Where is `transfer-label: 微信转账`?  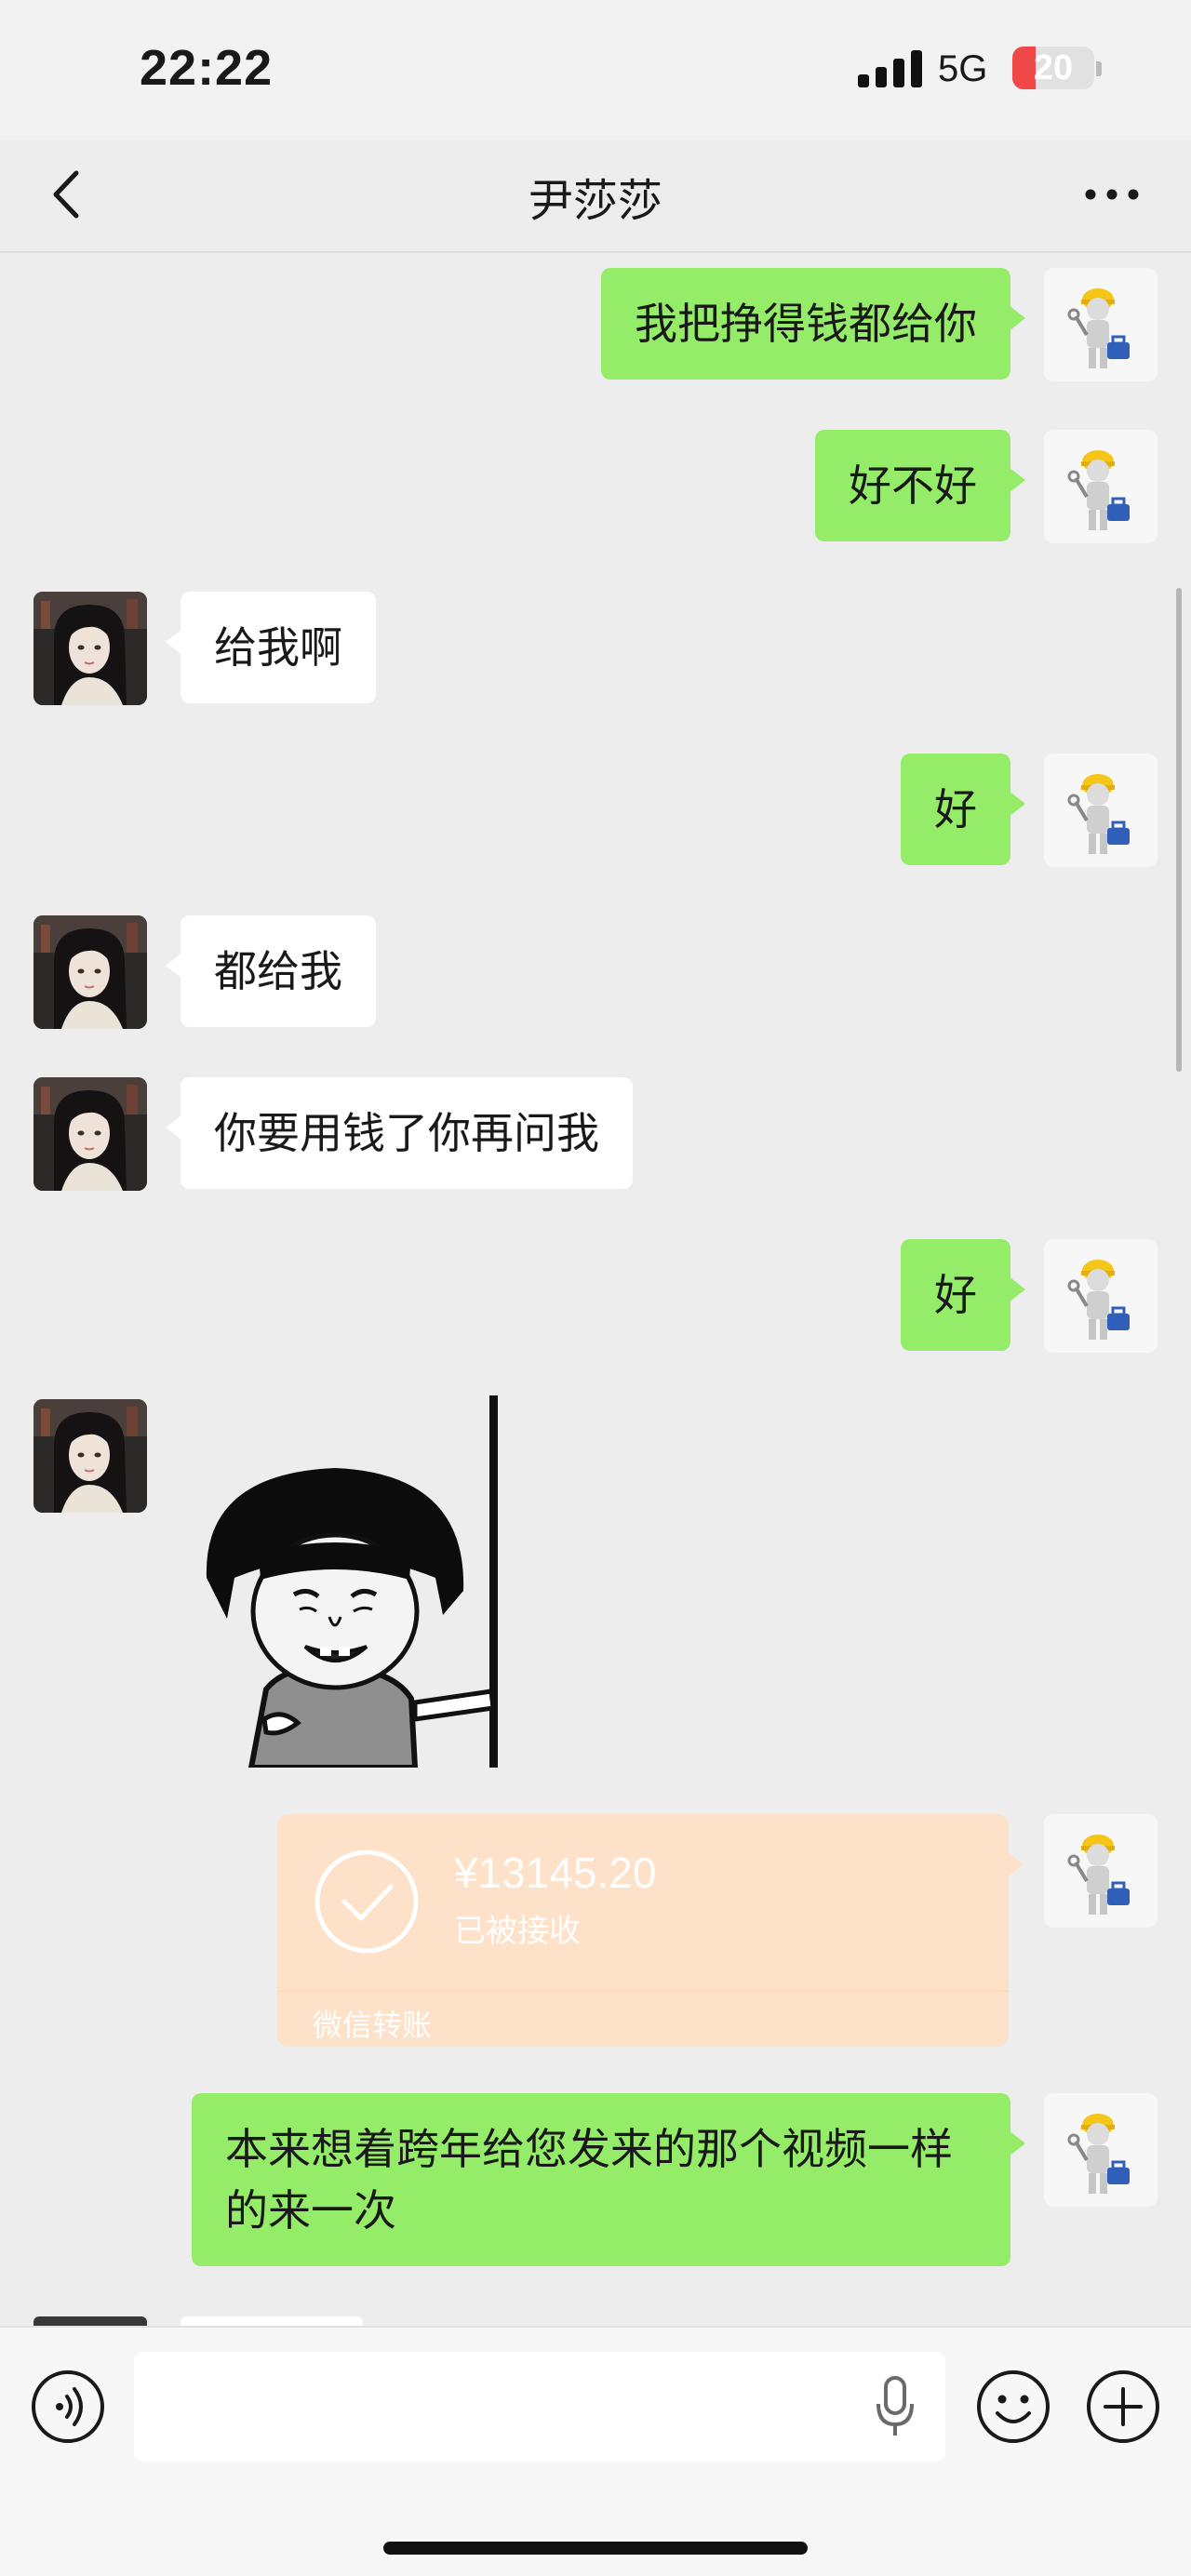 transfer-label: 微信转账 is located at coordinates (373, 2025).